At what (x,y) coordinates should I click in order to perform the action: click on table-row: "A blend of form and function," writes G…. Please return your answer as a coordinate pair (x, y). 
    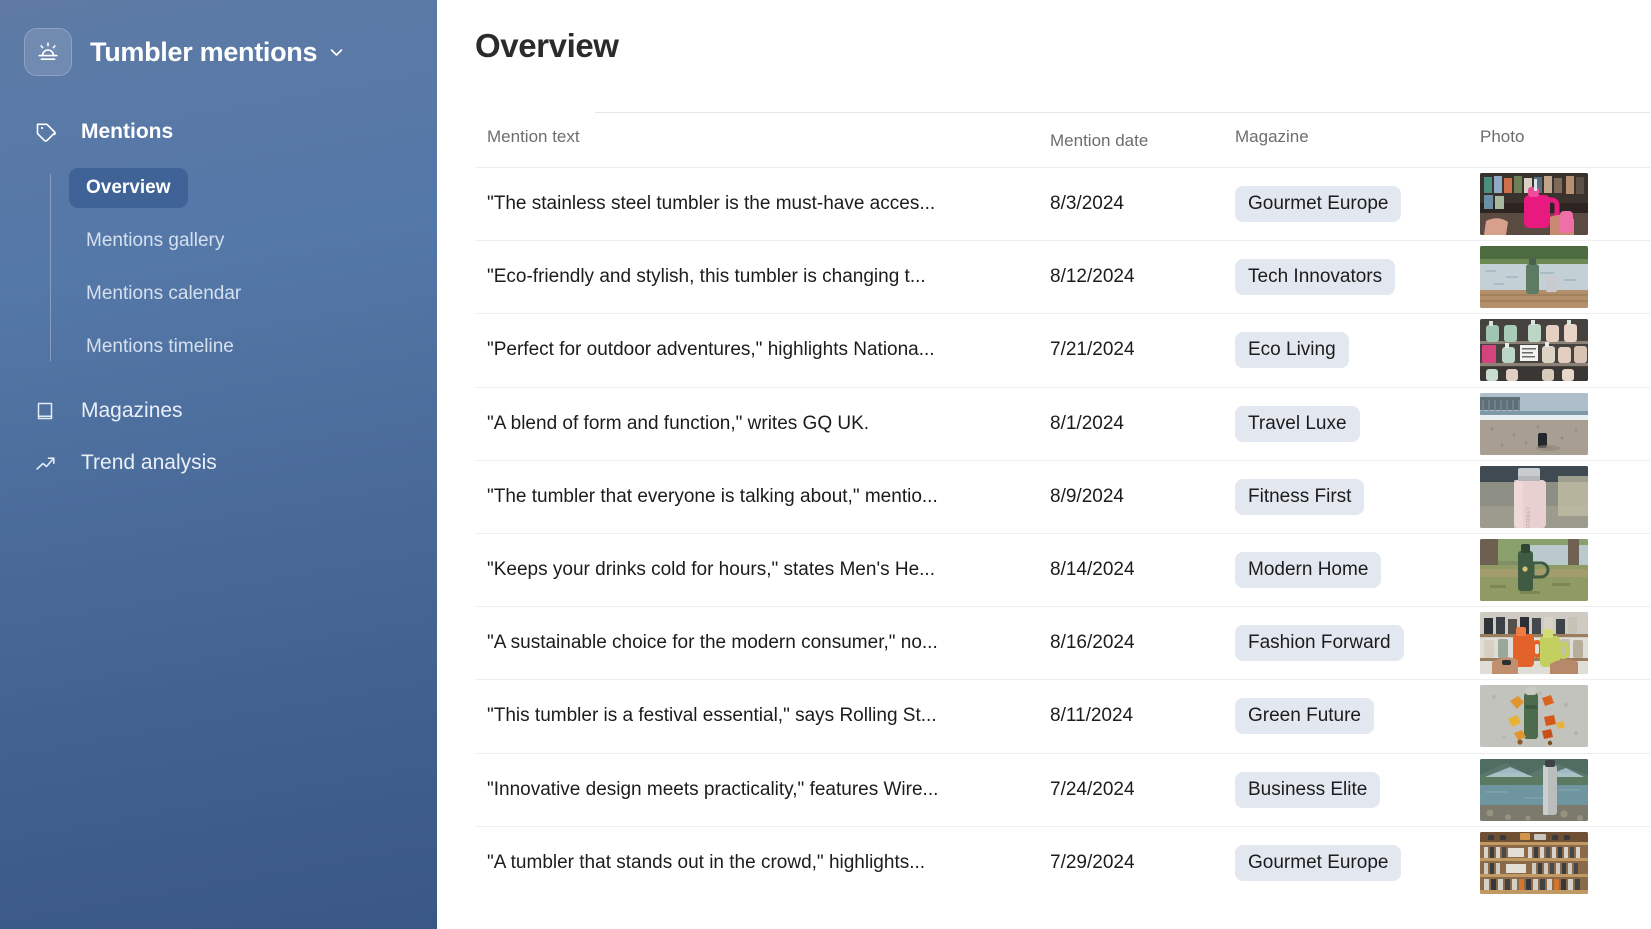
    Looking at the image, I should click on (1062, 423).